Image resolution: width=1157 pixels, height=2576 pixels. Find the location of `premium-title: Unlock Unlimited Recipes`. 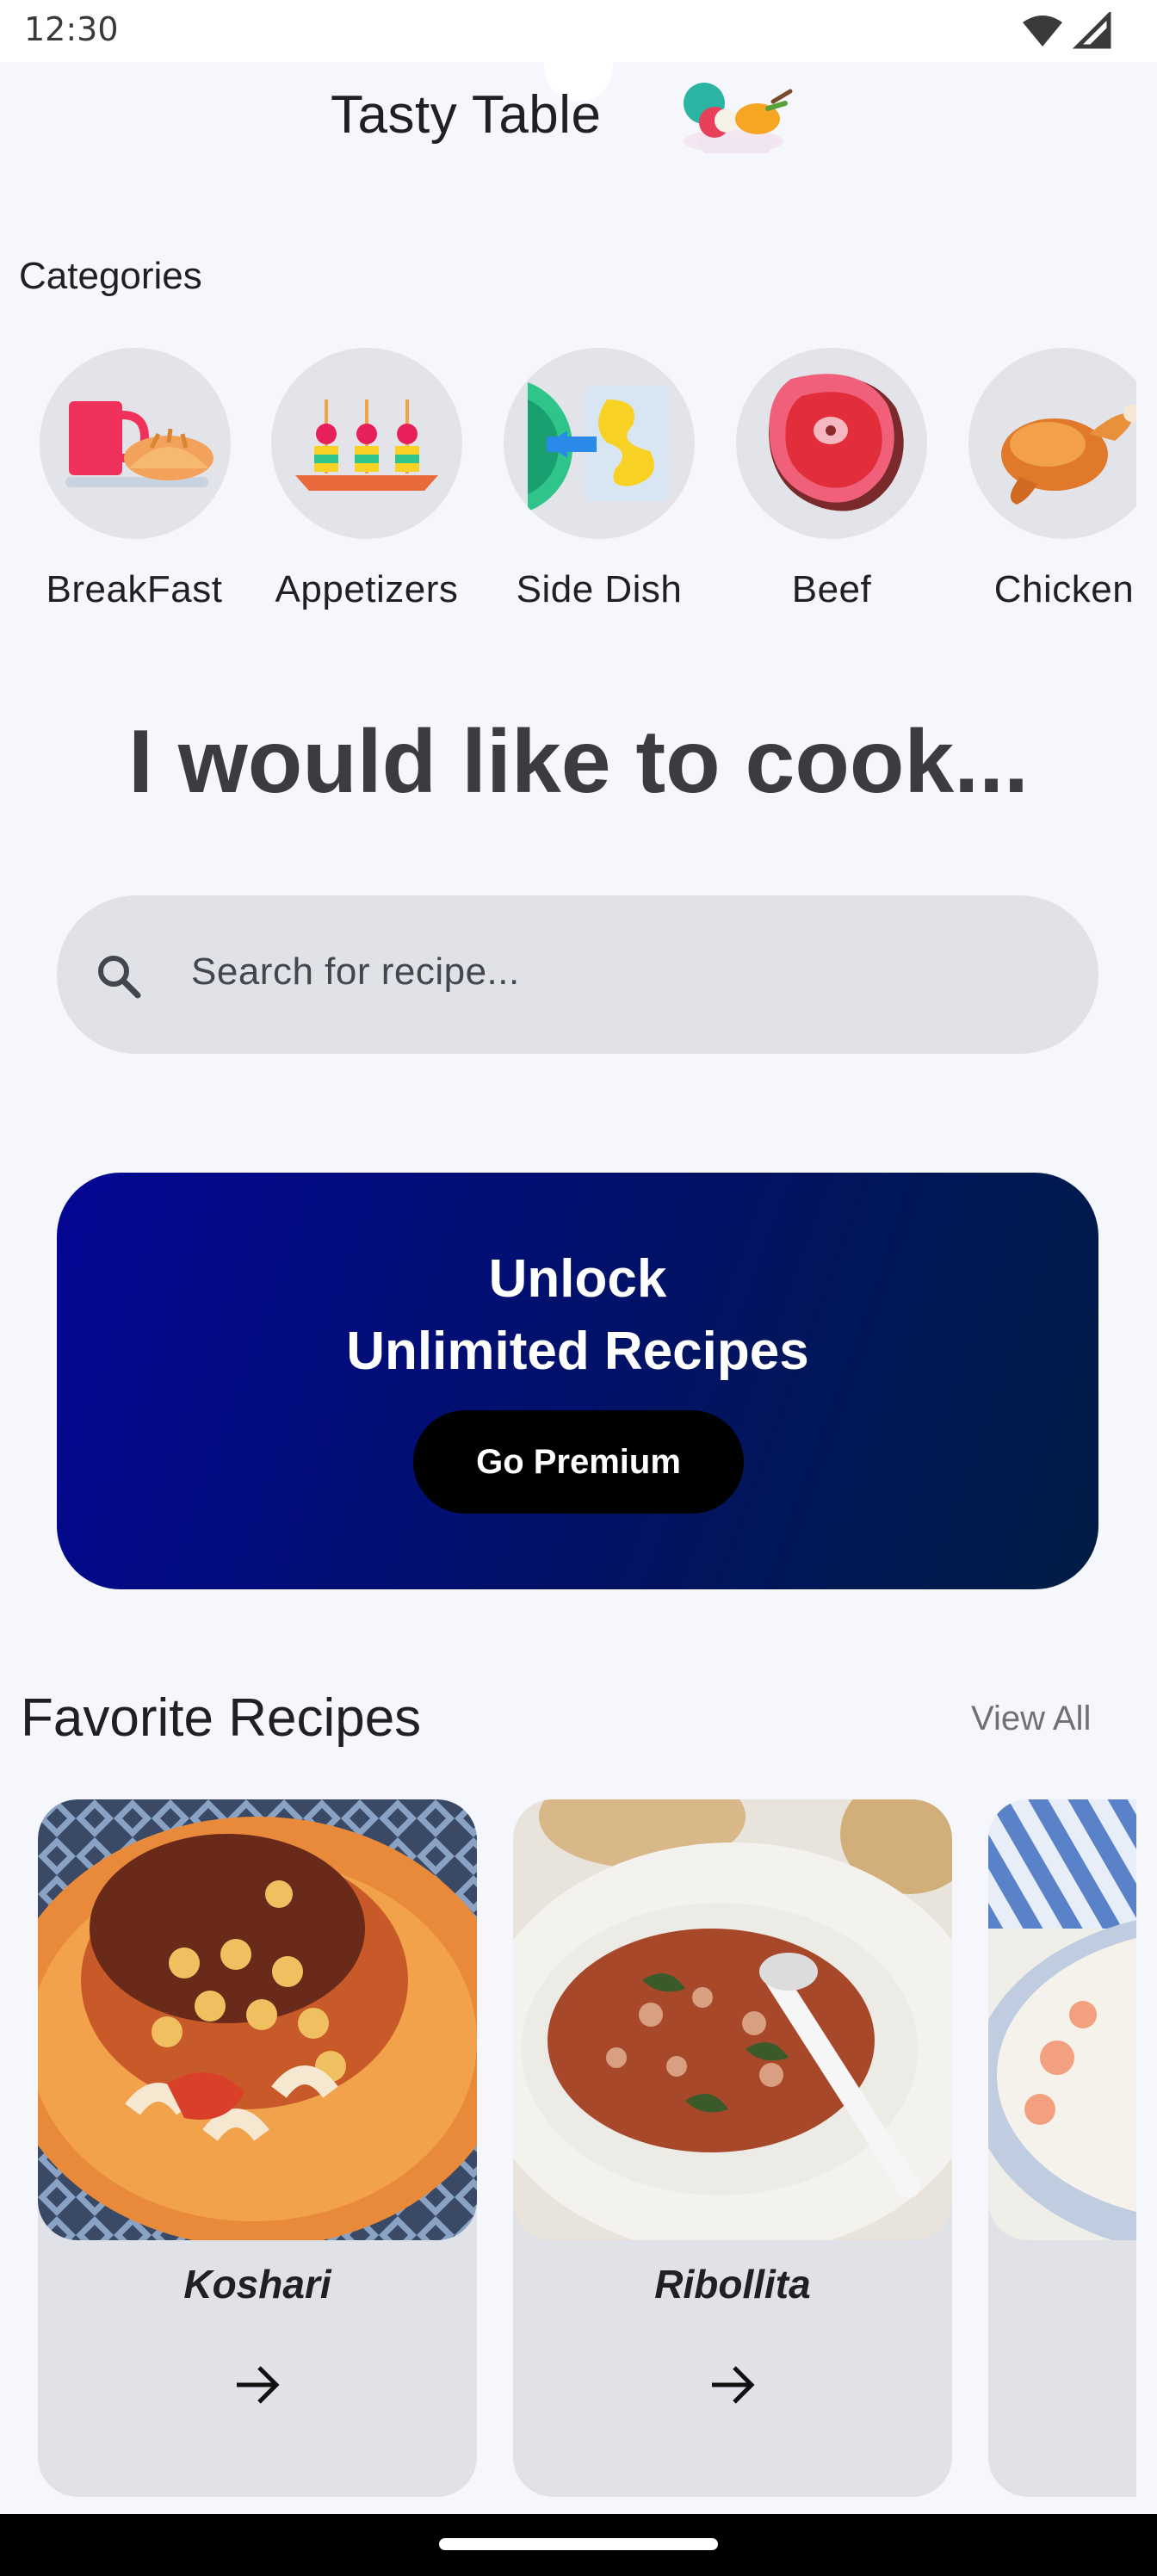

premium-title: Unlock Unlimited Recipes is located at coordinates (578, 1315).